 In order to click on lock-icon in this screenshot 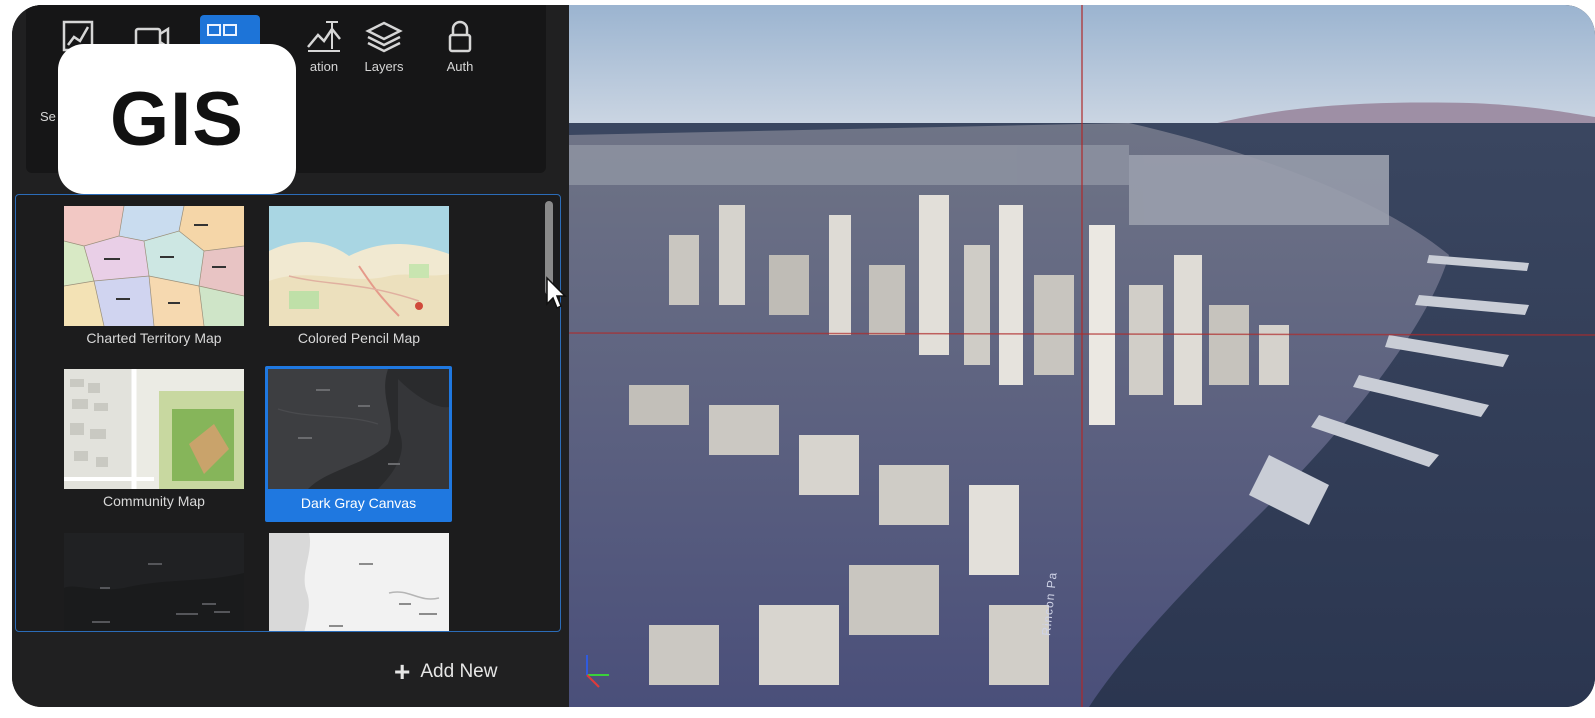, I will do `click(460, 36)`.